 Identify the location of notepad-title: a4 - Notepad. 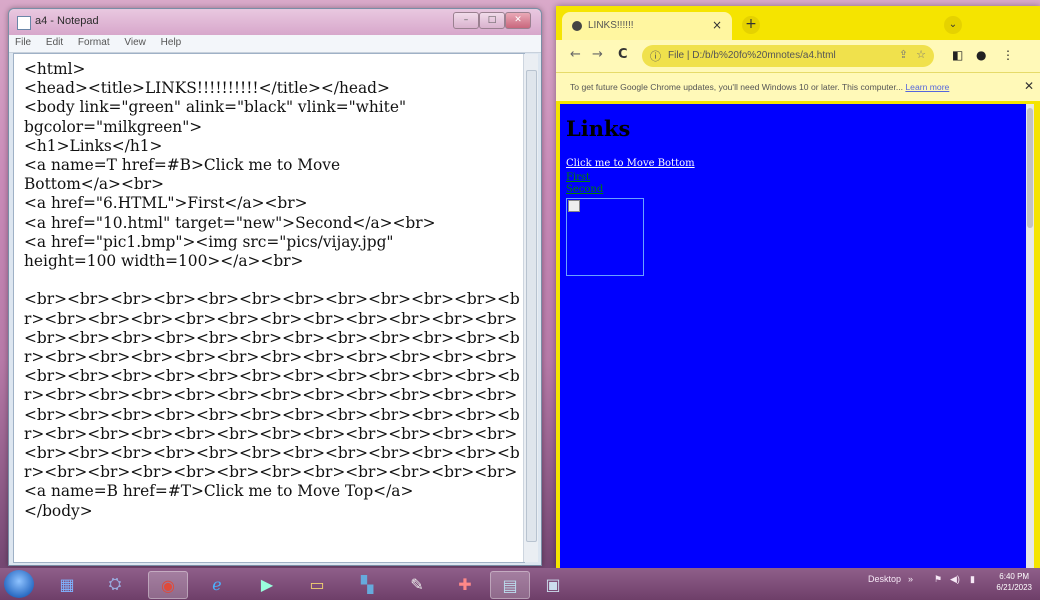
(67, 21).